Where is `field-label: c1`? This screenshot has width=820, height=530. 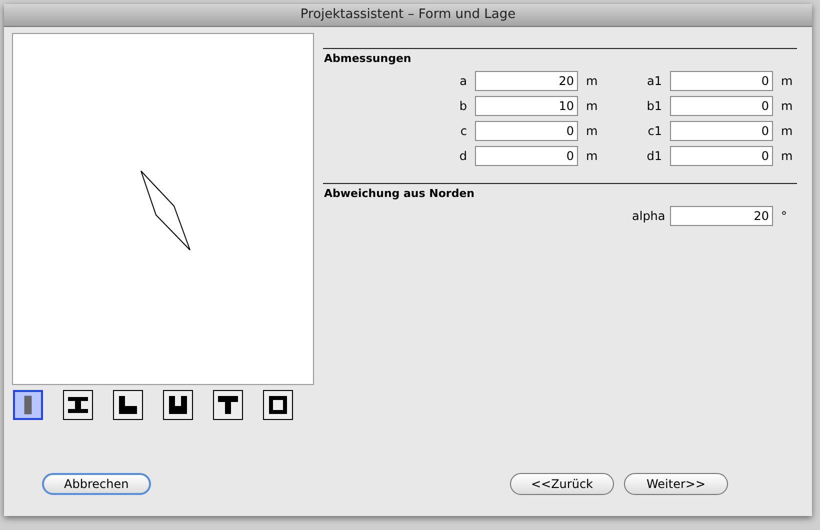
field-label: c1 is located at coordinates (654, 131).